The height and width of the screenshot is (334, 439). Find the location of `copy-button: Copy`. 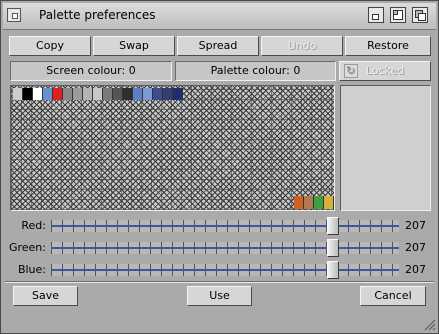

copy-button: Copy is located at coordinates (50, 46).